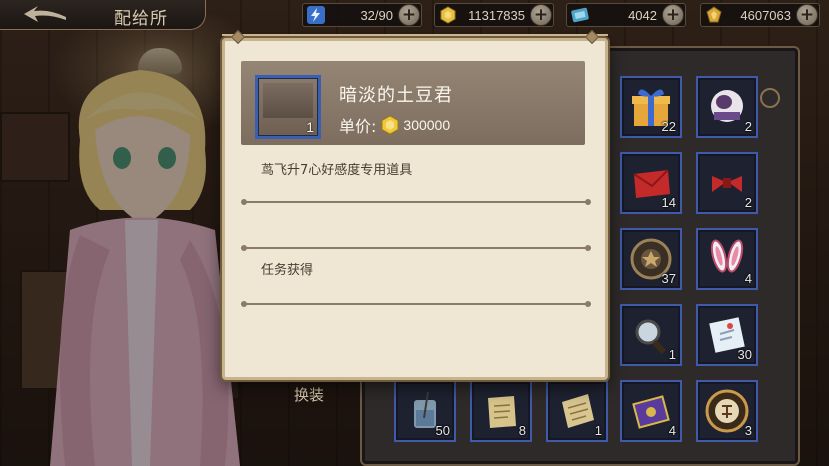 This screenshot has height=466, width=829. What do you see at coordinates (287, 270) in the screenshot?
I see `item-source: 任务获得` at bounding box center [287, 270].